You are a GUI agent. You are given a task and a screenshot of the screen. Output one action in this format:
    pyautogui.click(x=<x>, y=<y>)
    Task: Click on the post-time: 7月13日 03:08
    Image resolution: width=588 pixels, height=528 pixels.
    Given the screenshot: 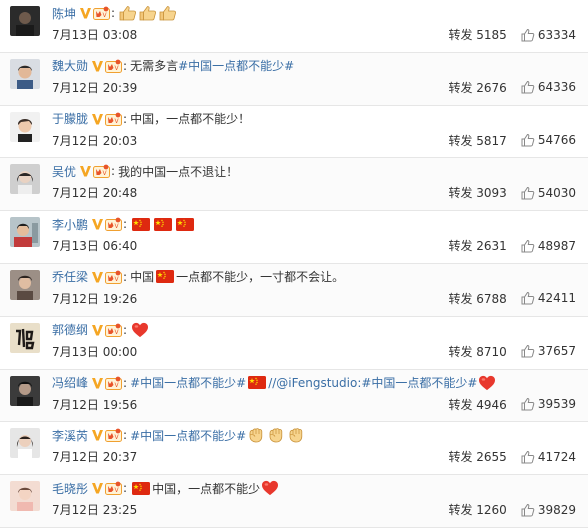 What is the action you would take?
    pyautogui.click(x=94, y=34)
    